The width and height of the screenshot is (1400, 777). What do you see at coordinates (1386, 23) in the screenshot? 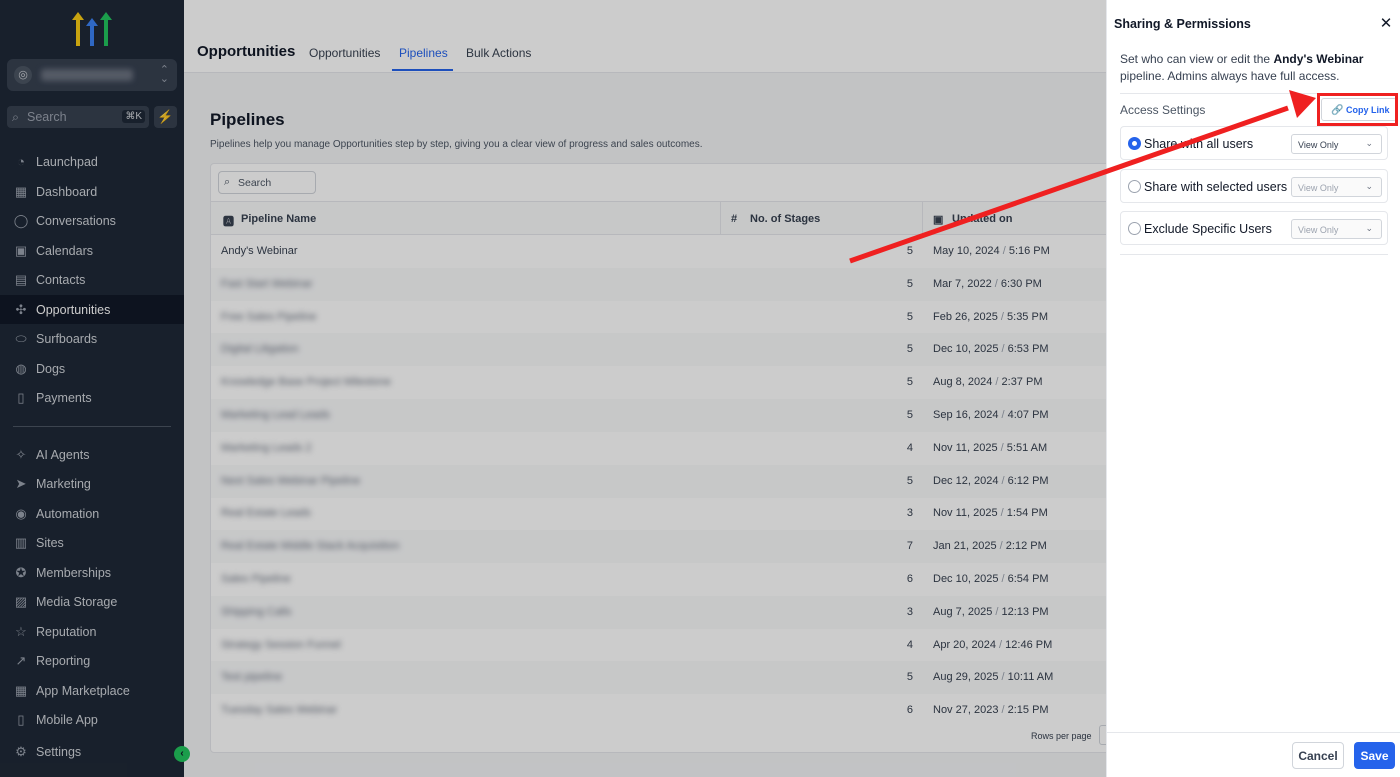
I see `close-icon: ✕` at bounding box center [1386, 23].